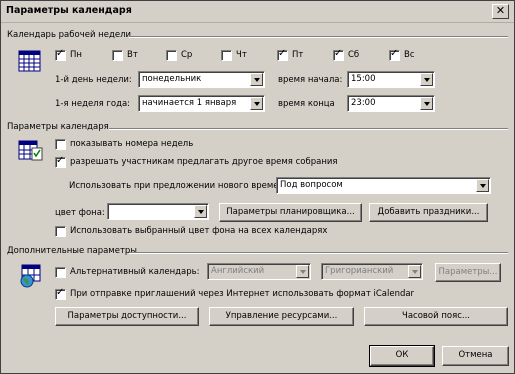 The width and height of the screenshot is (515, 374). What do you see at coordinates (311, 185) in the screenshot?
I see `propose-response-value: Под вопросом` at bounding box center [311, 185].